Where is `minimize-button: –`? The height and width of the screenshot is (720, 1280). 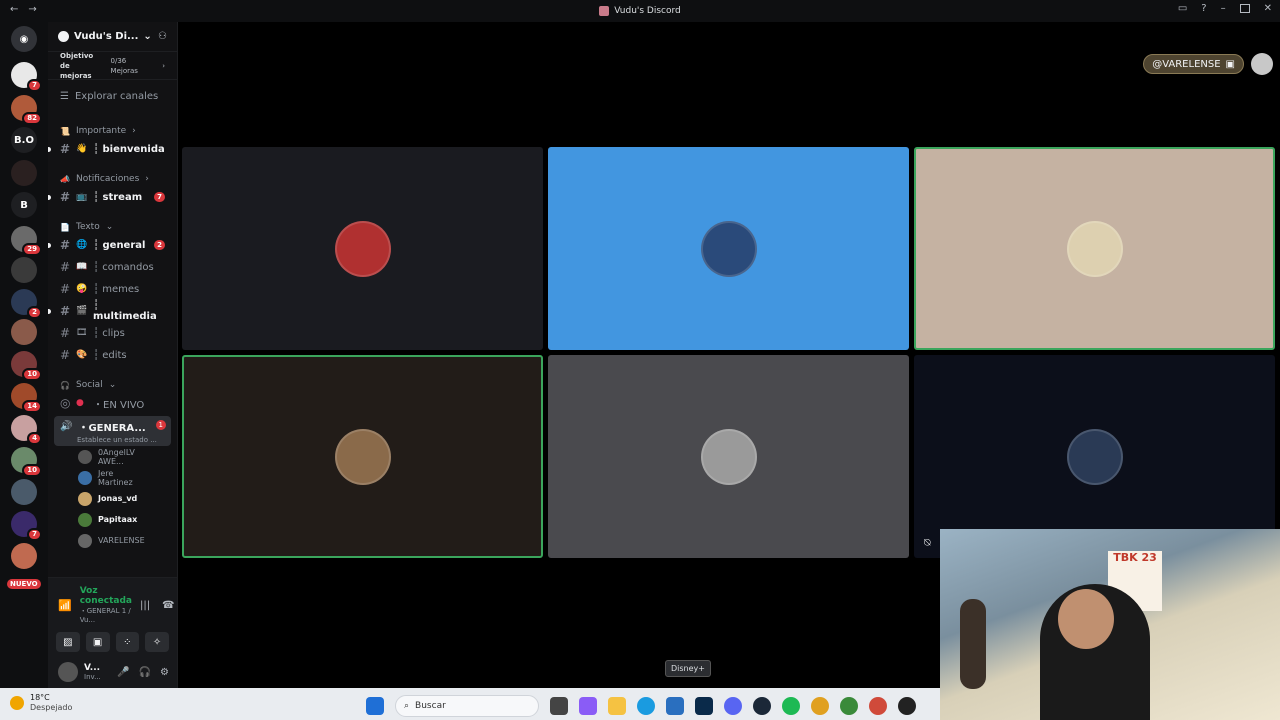
minimize-button: – is located at coordinates (1223, 8).